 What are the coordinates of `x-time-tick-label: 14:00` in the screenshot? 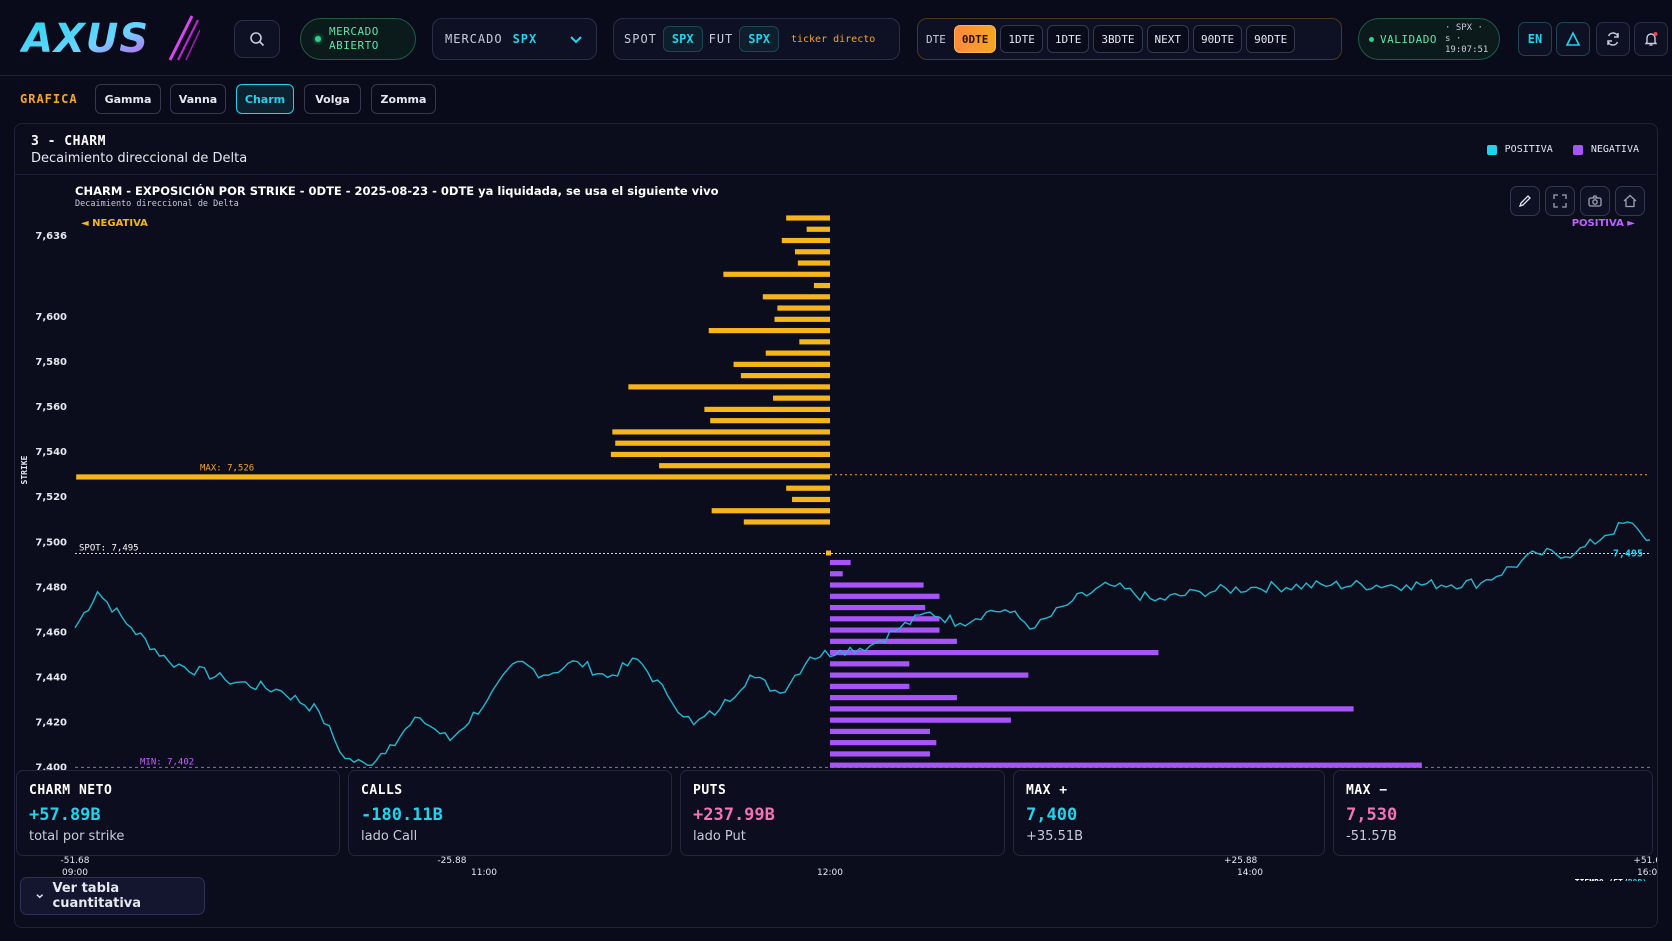 It's located at (1250, 873).